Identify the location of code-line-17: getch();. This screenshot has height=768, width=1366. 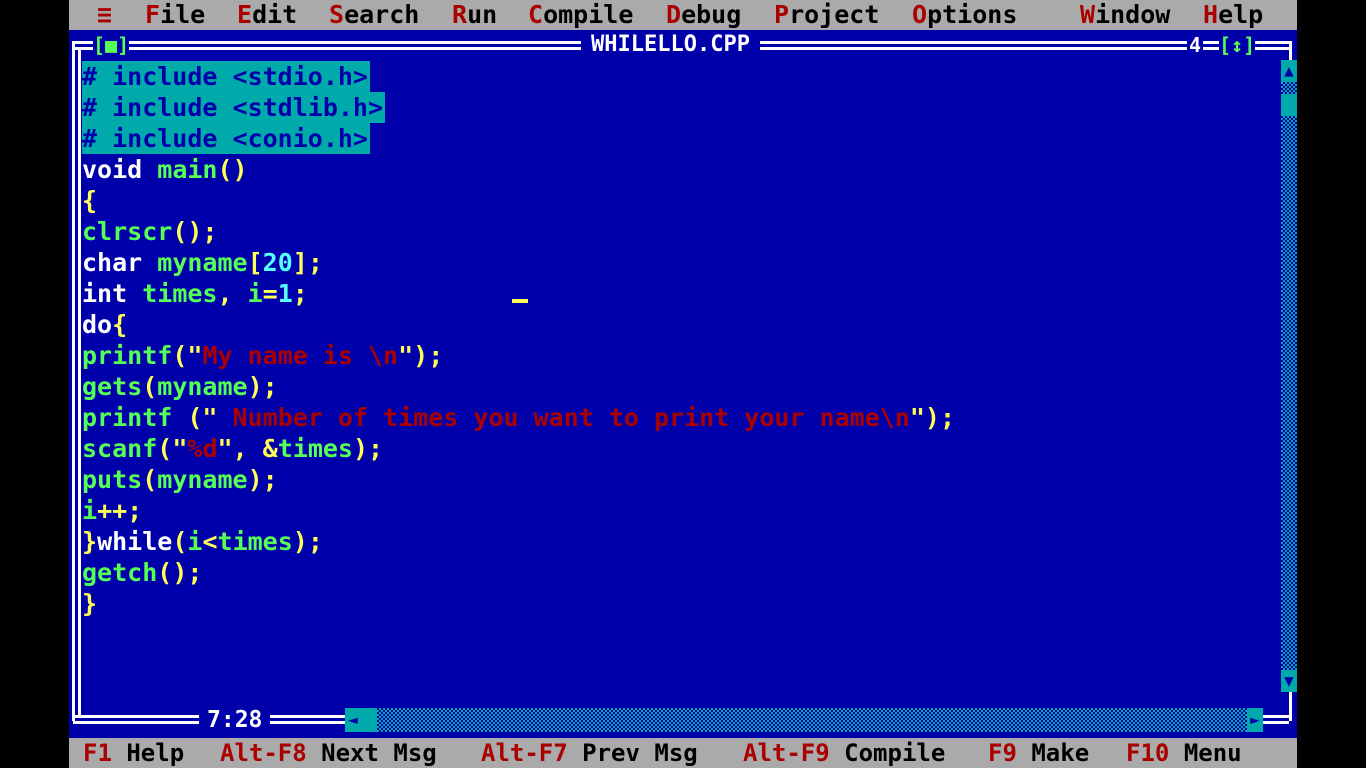
(142, 572).